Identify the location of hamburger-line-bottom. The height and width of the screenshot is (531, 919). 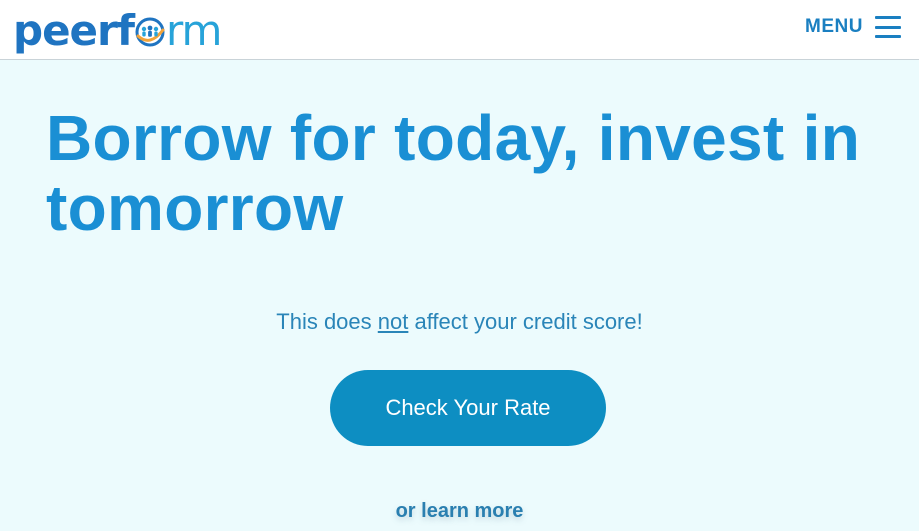
(888, 36).